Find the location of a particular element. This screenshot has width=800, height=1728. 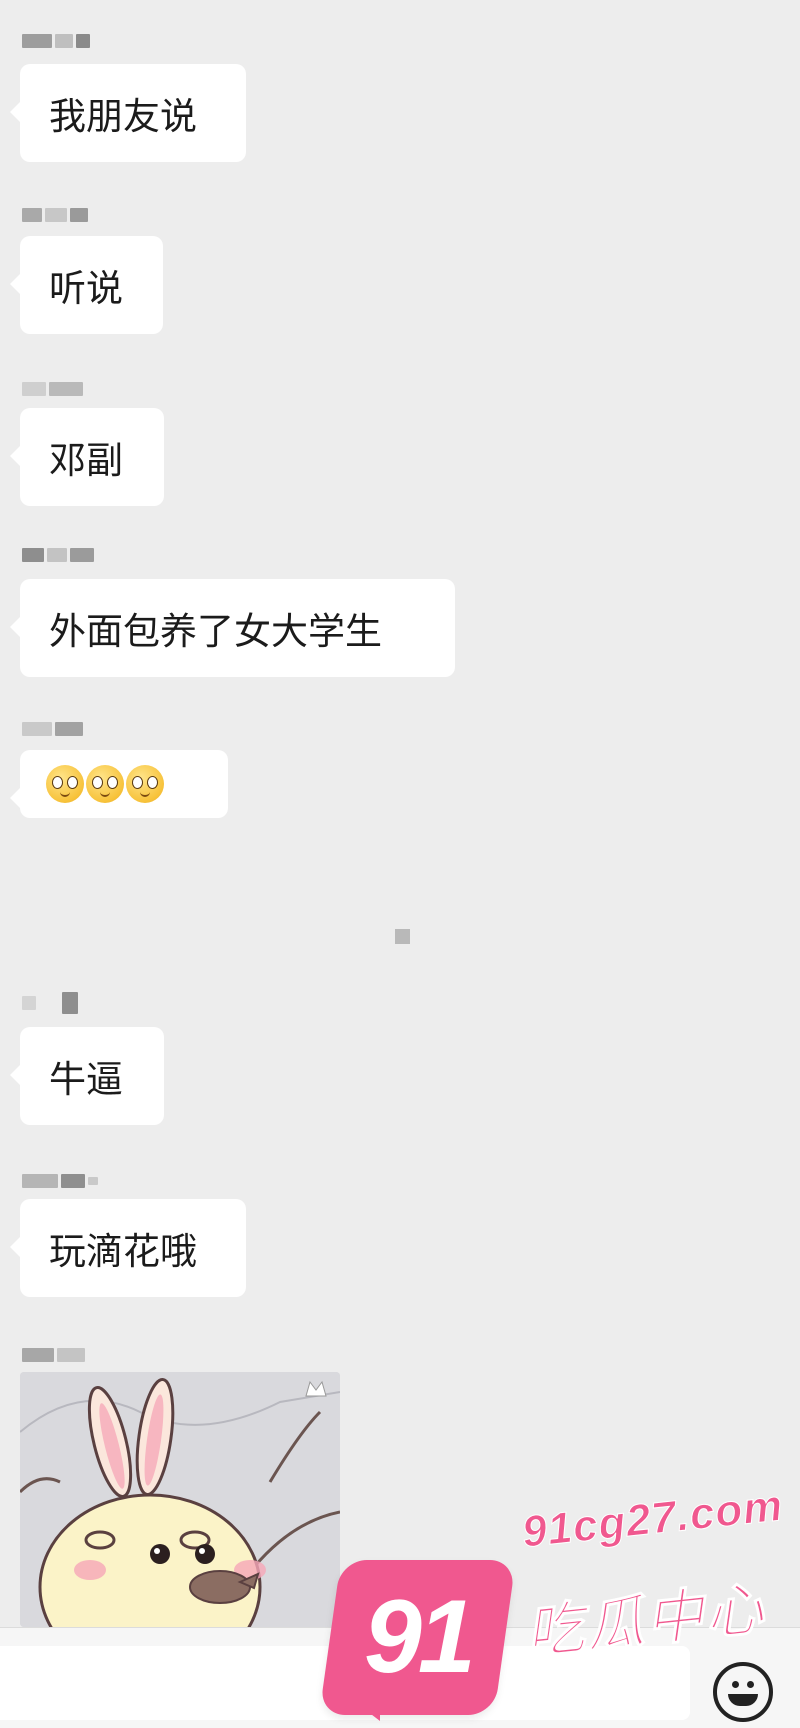

rabbit-eating-sticker is located at coordinates (180, 1499).